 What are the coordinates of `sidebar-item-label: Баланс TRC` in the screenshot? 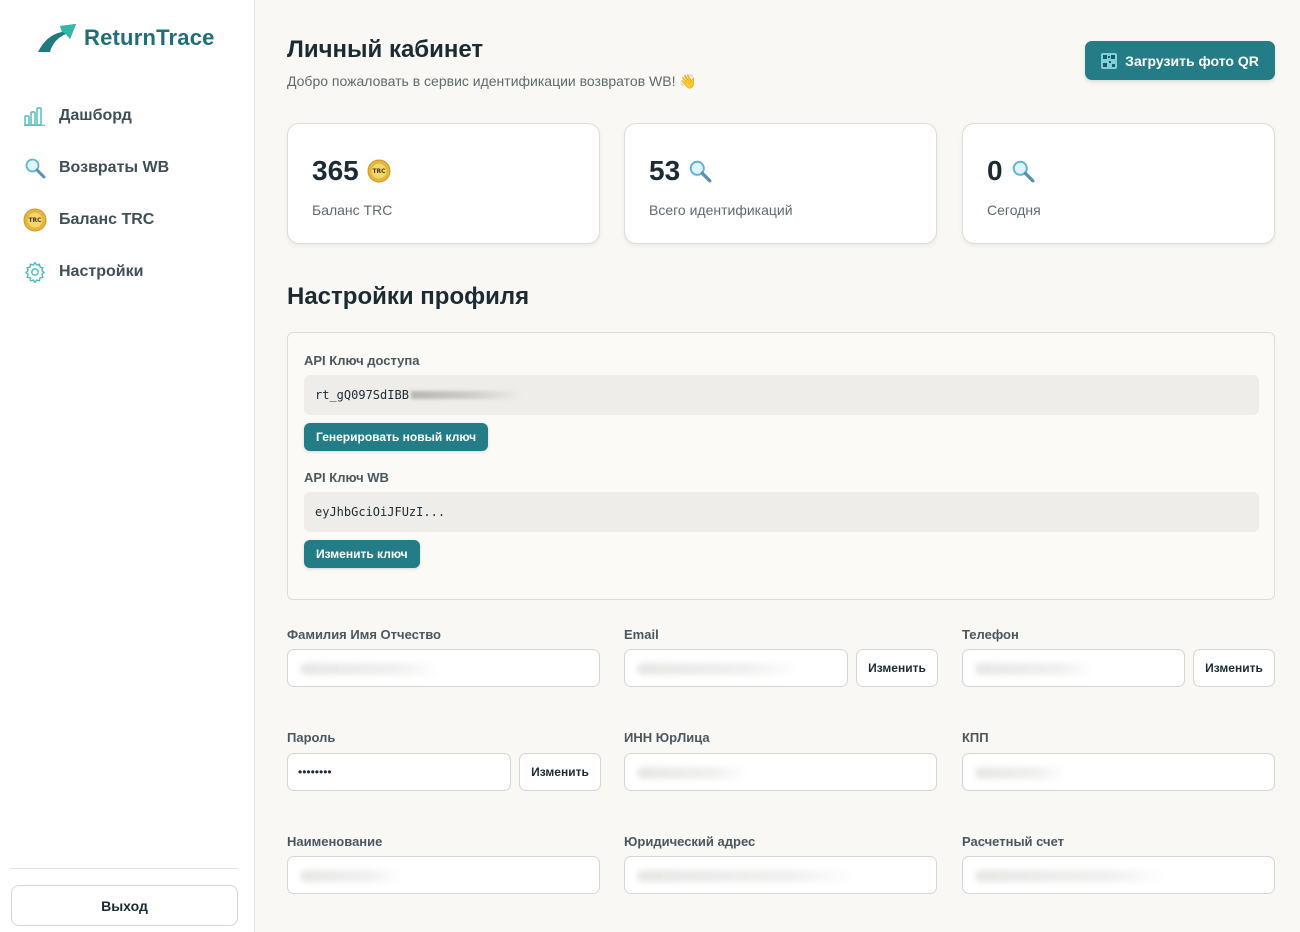 It's located at (107, 219).